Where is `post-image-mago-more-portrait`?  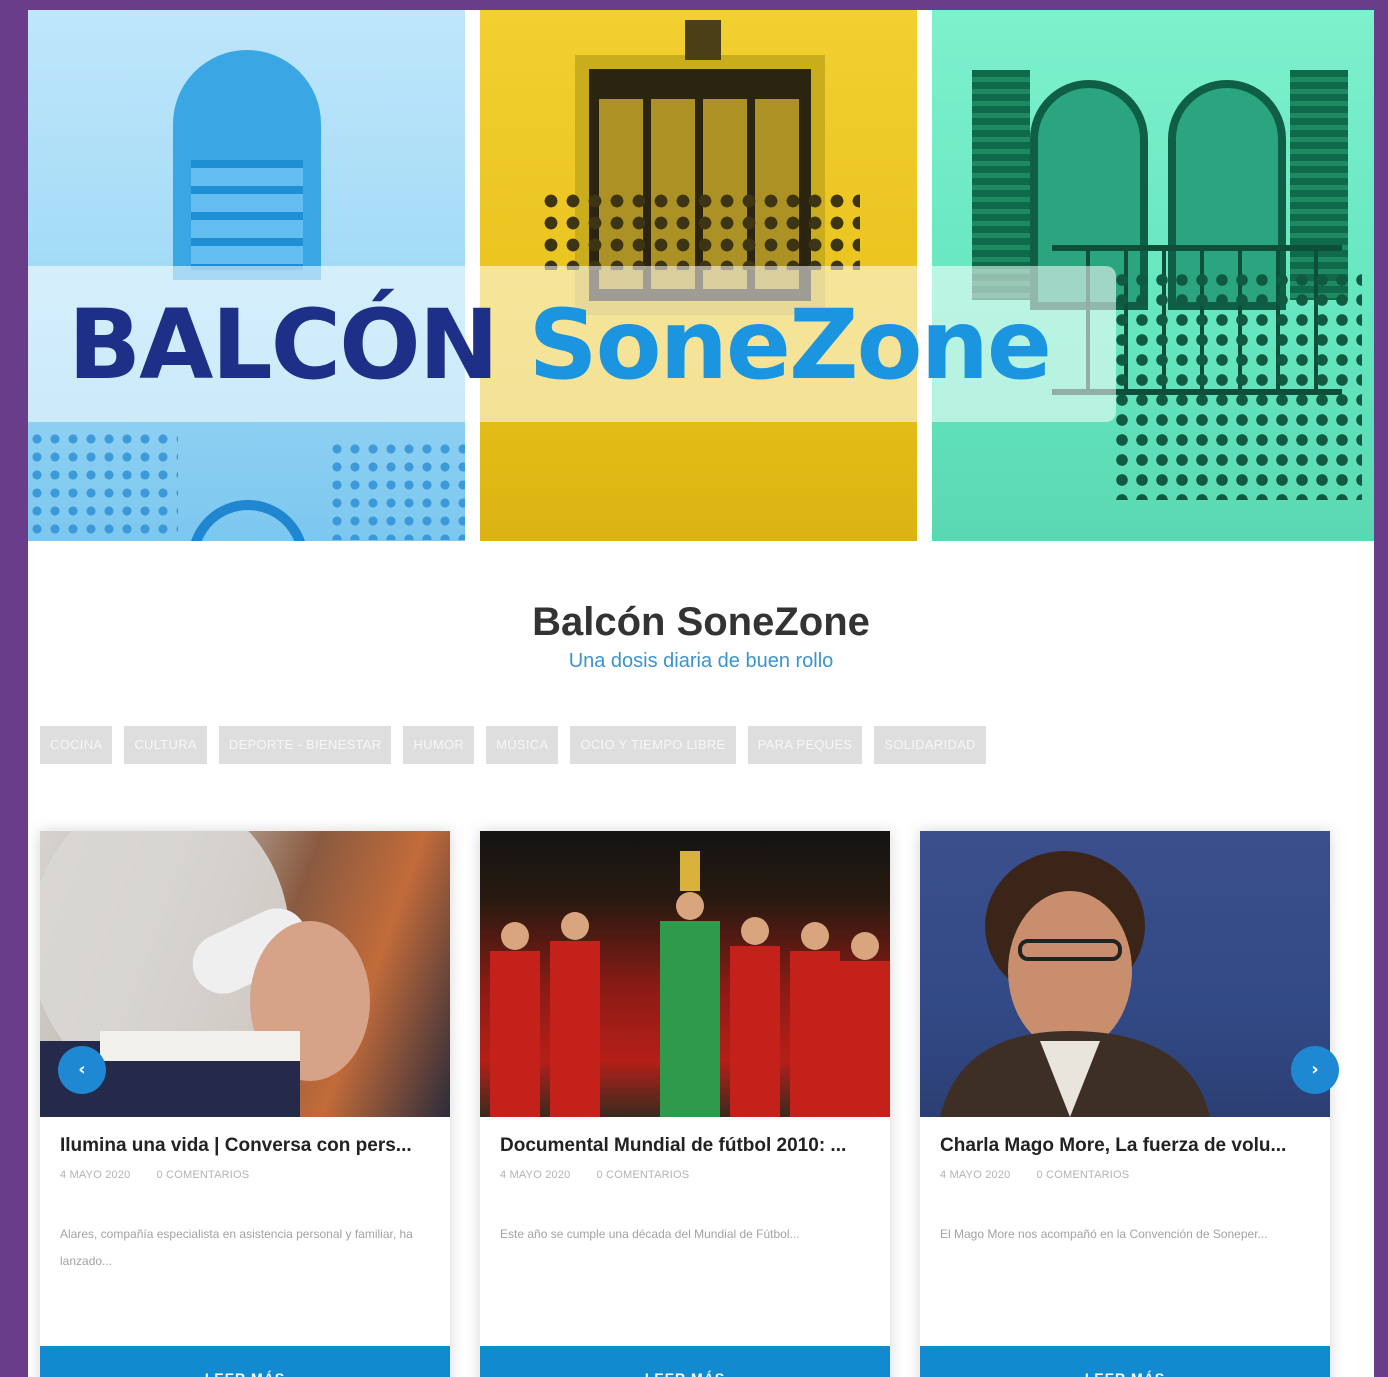
post-image-mago-more-portrait is located at coordinates (1125, 974).